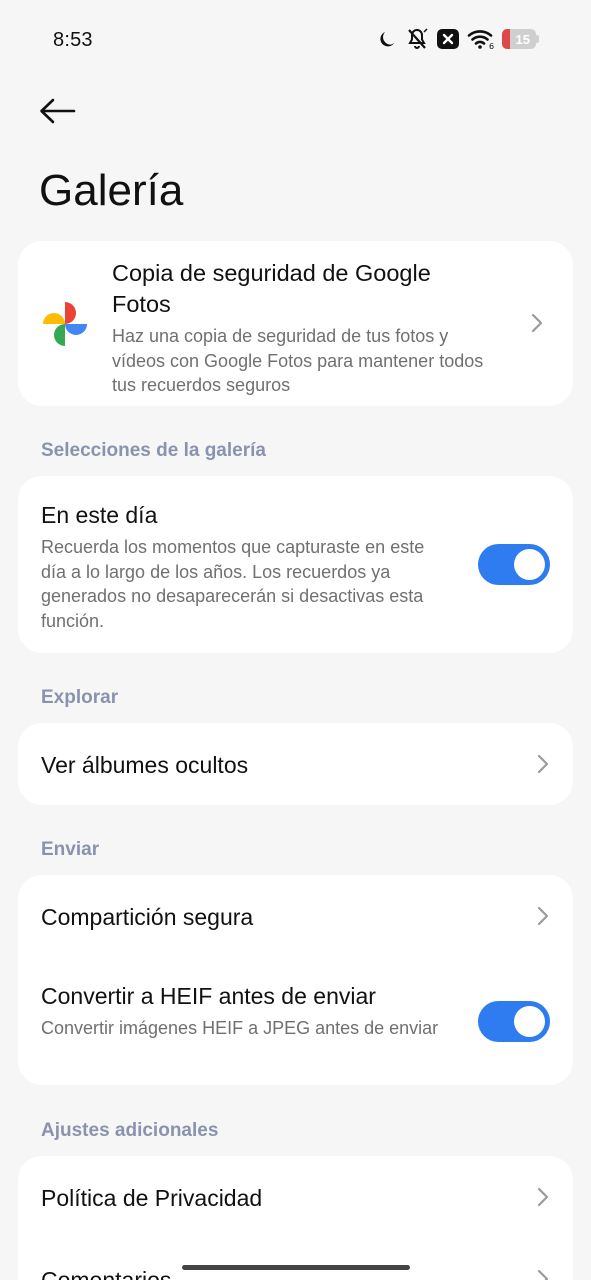 The image size is (591, 1280). Describe the element at coordinates (514, 1021) in the screenshot. I see `heif-toggle` at that location.